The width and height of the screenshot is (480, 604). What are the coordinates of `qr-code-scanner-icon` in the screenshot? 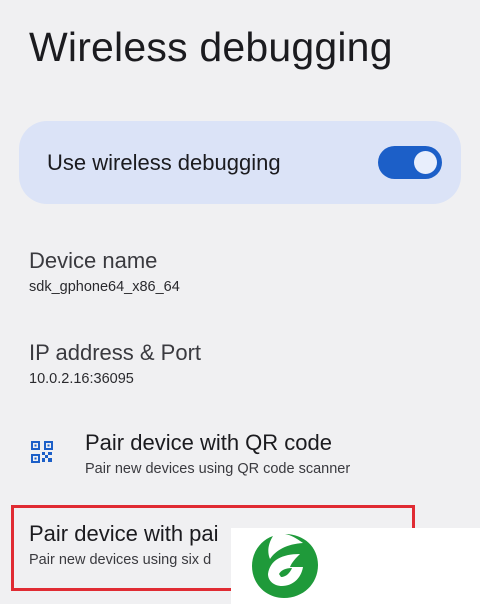 It's located at (42, 452).